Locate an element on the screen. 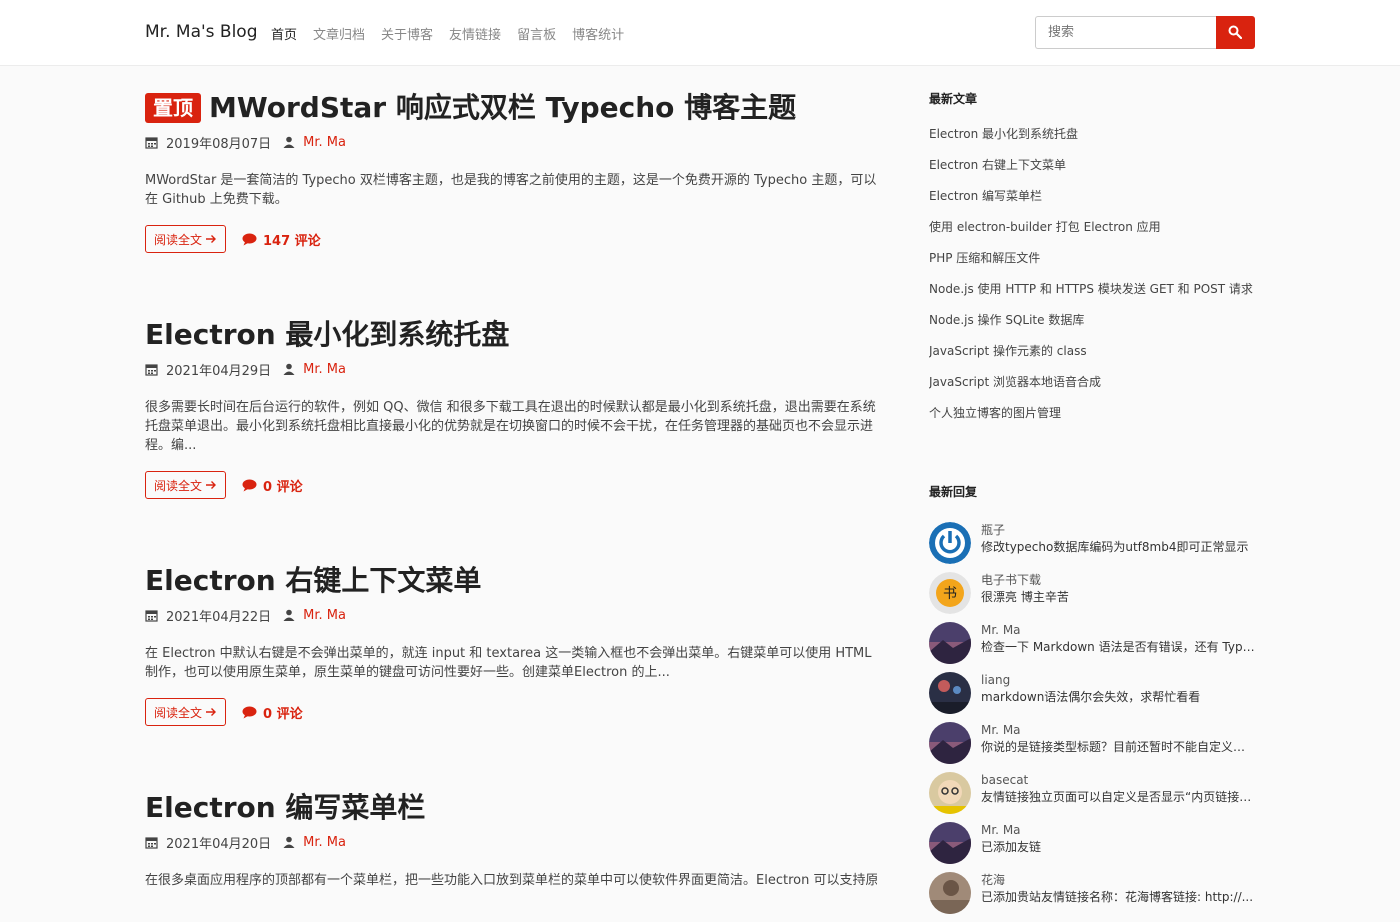  post-title: Electron 最小化到系统托盘 is located at coordinates (512, 335).